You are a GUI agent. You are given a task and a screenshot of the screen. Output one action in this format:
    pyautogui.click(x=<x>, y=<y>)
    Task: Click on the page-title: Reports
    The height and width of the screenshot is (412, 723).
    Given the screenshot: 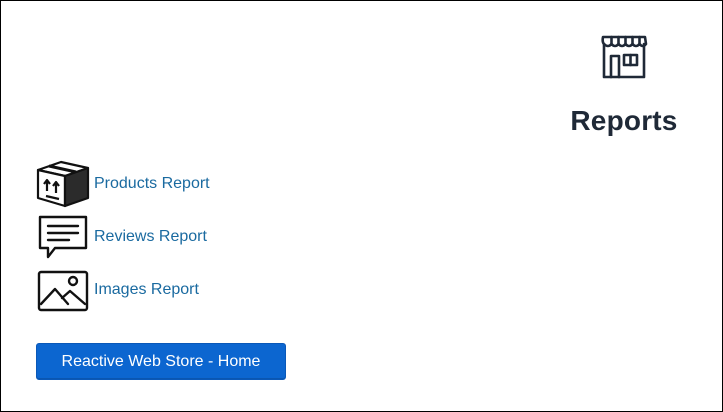 What is the action you would take?
    pyautogui.click(x=624, y=120)
    